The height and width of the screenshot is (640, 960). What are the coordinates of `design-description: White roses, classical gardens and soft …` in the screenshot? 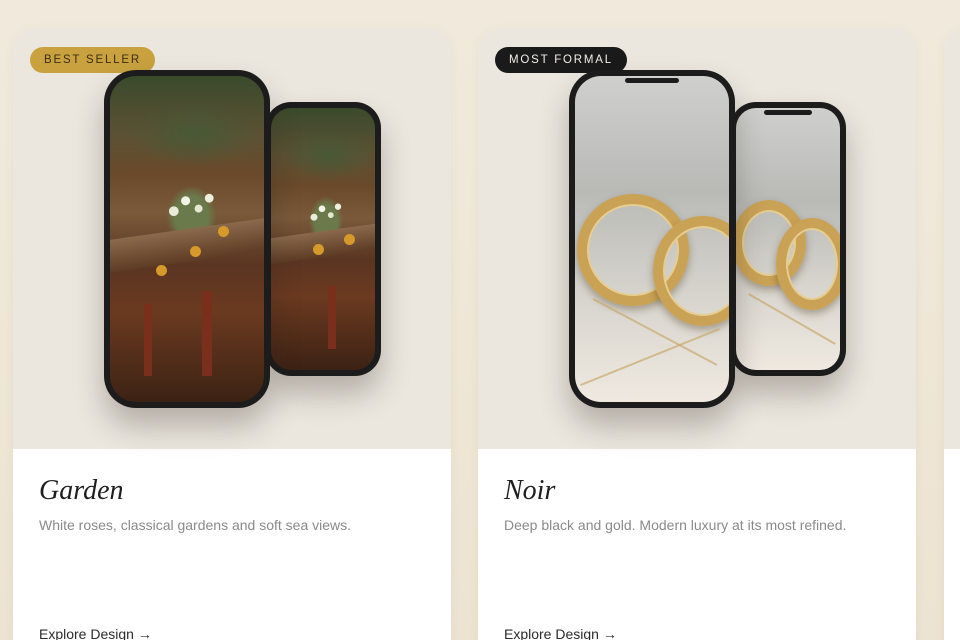 It's located at (195, 525).